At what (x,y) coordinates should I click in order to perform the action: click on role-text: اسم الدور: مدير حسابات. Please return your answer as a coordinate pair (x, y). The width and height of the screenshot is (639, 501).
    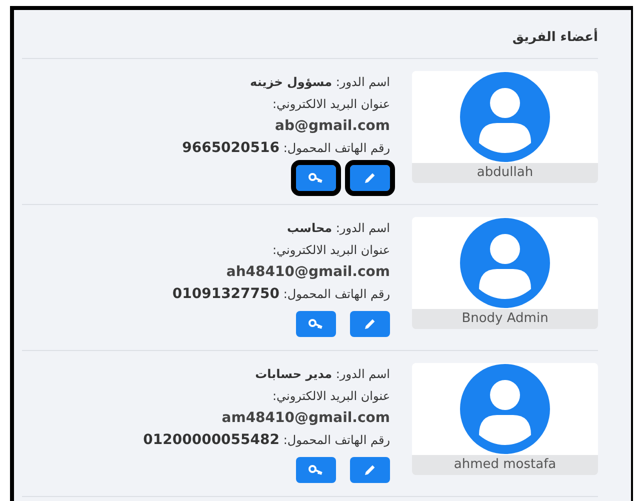
    Looking at the image, I should click on (322, 374).